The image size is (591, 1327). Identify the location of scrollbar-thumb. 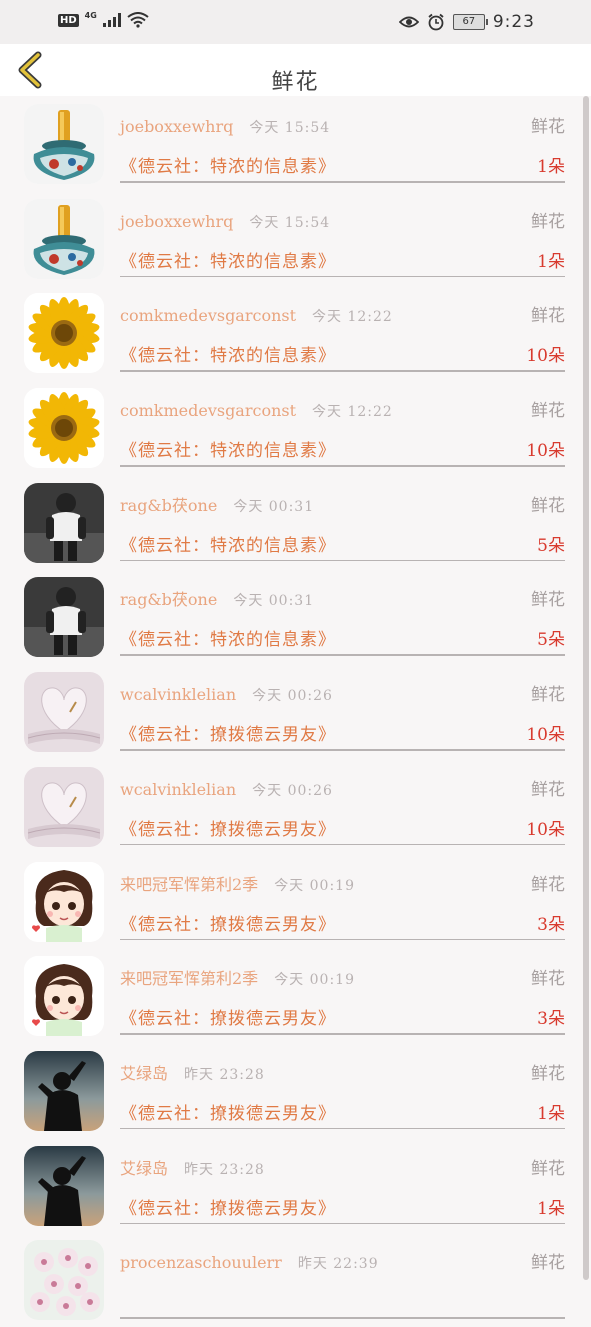
(586, 688).